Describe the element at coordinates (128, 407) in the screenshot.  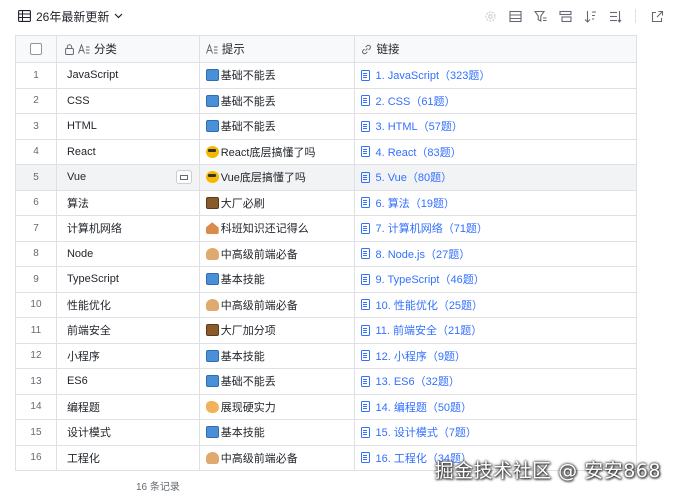
I see `category-cell: 编程题` at that location.